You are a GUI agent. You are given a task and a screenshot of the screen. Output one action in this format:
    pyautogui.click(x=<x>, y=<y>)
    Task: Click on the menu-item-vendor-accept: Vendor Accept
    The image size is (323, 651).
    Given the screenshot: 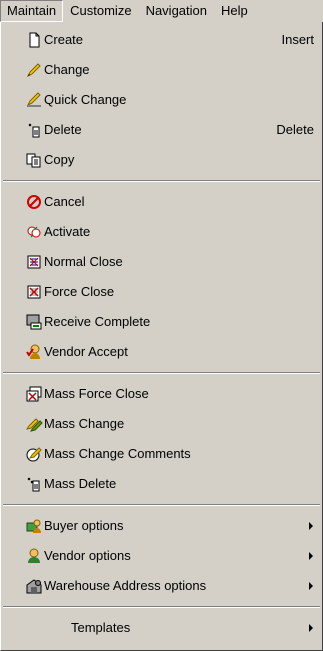 What is the action you would take?
    pyautogui.click(x=161, y=352)
    